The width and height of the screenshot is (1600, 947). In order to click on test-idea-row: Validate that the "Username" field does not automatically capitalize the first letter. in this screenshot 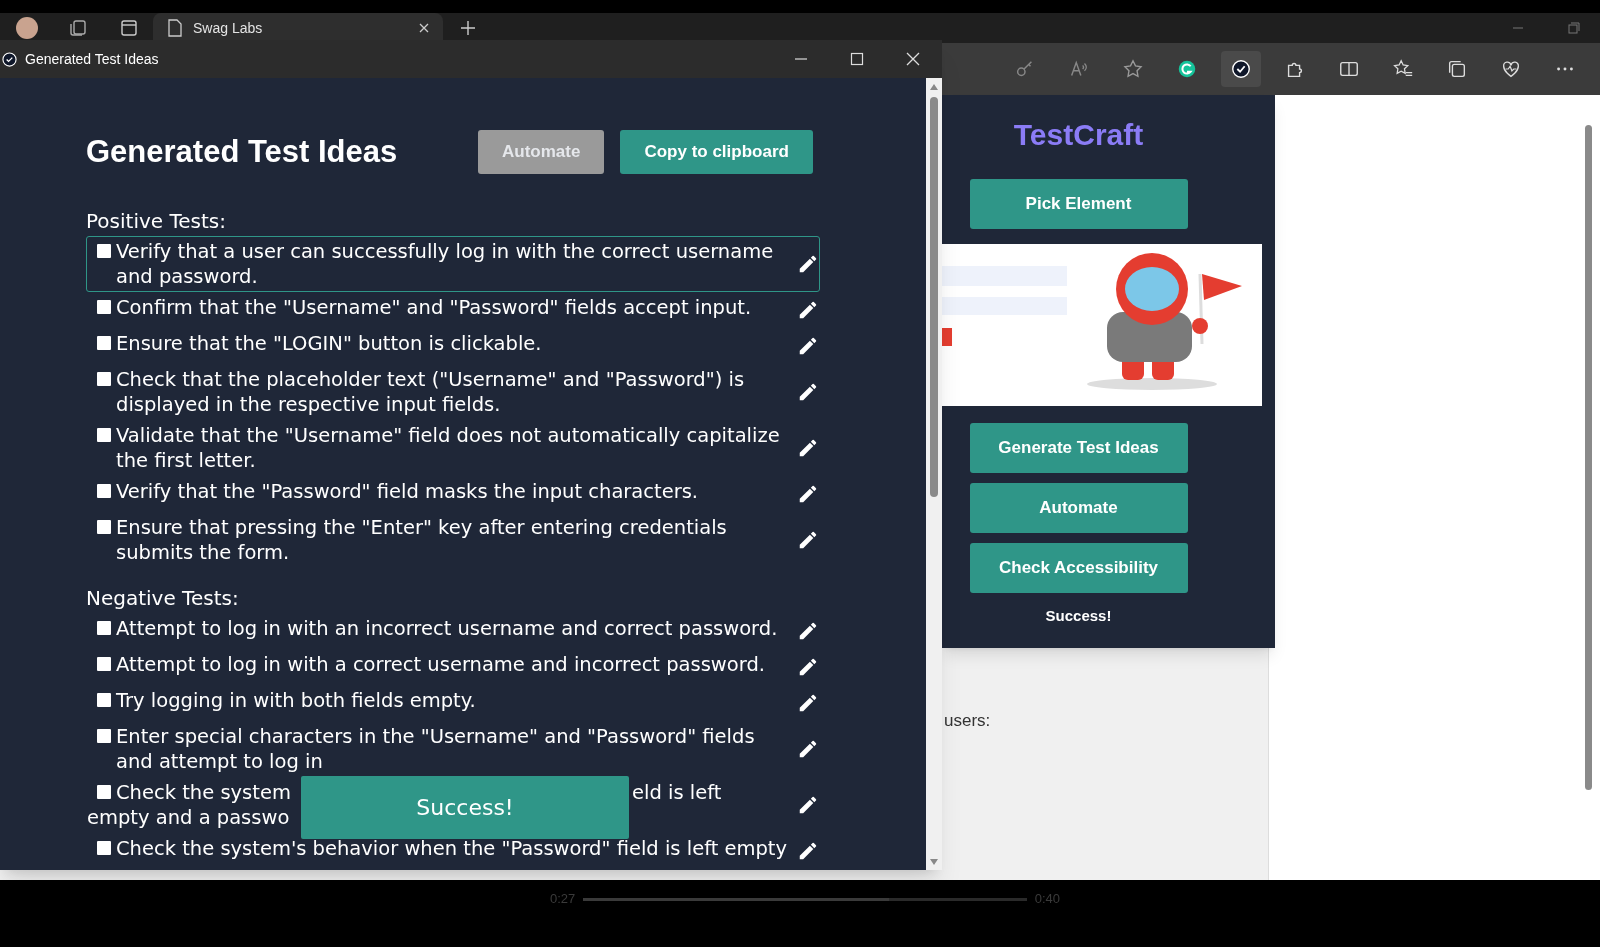, I will do `click(453, 448)`.